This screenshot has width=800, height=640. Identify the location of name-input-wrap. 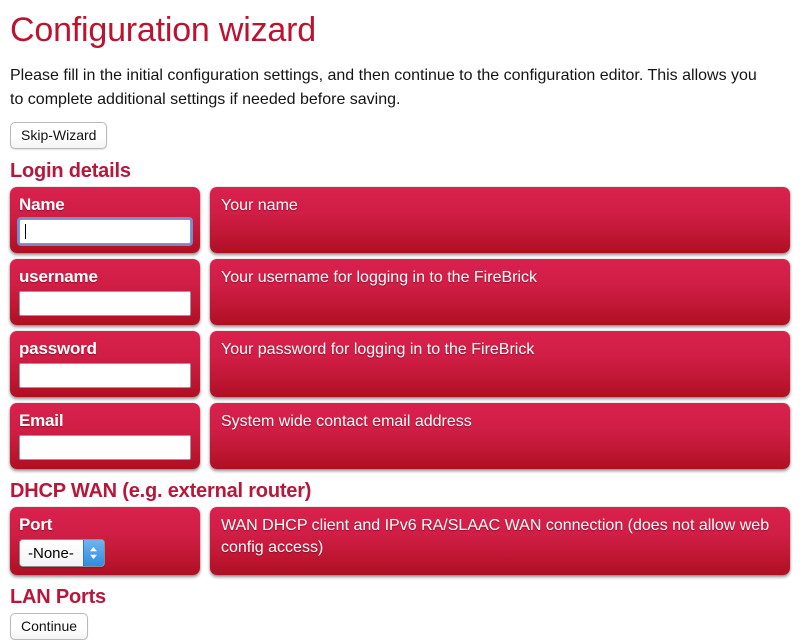
(105, 231).